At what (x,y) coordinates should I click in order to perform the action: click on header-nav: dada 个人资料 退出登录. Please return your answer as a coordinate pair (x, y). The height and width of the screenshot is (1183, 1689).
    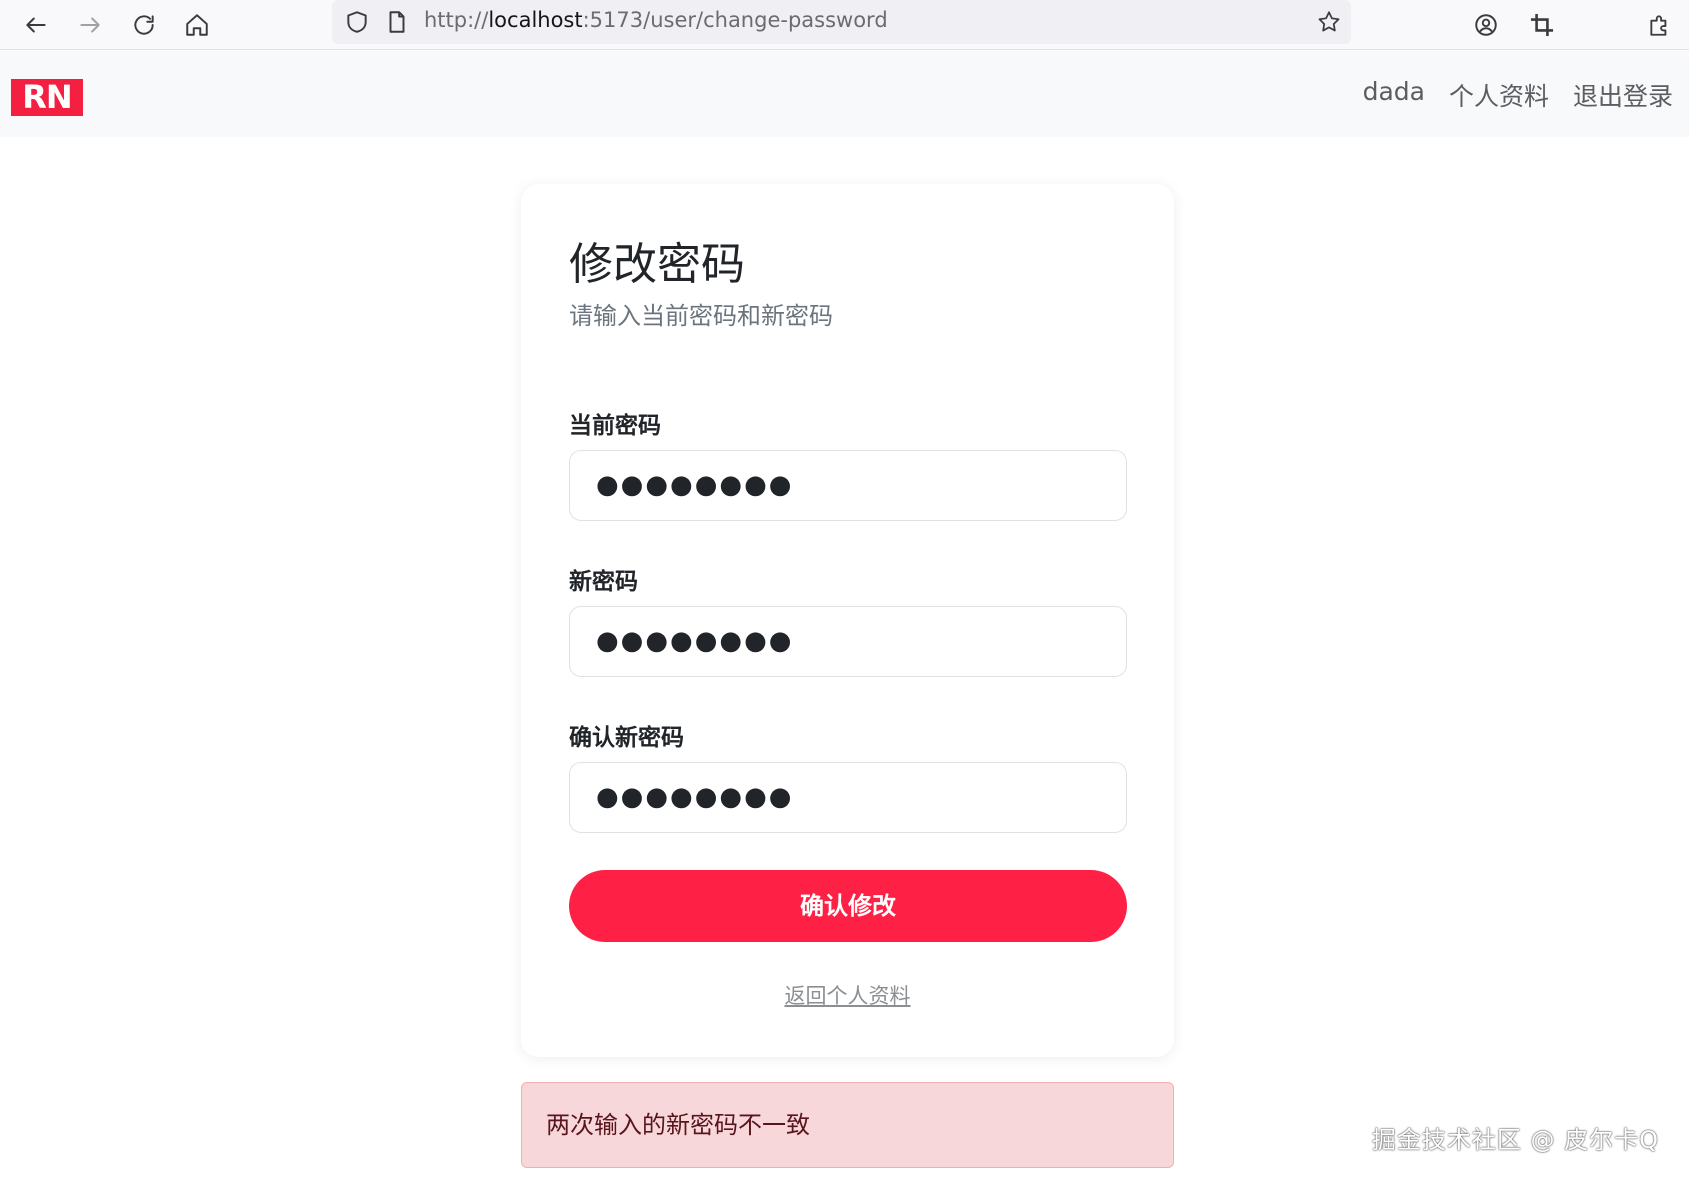
    Looking at the image, I should click on (1518, 95).